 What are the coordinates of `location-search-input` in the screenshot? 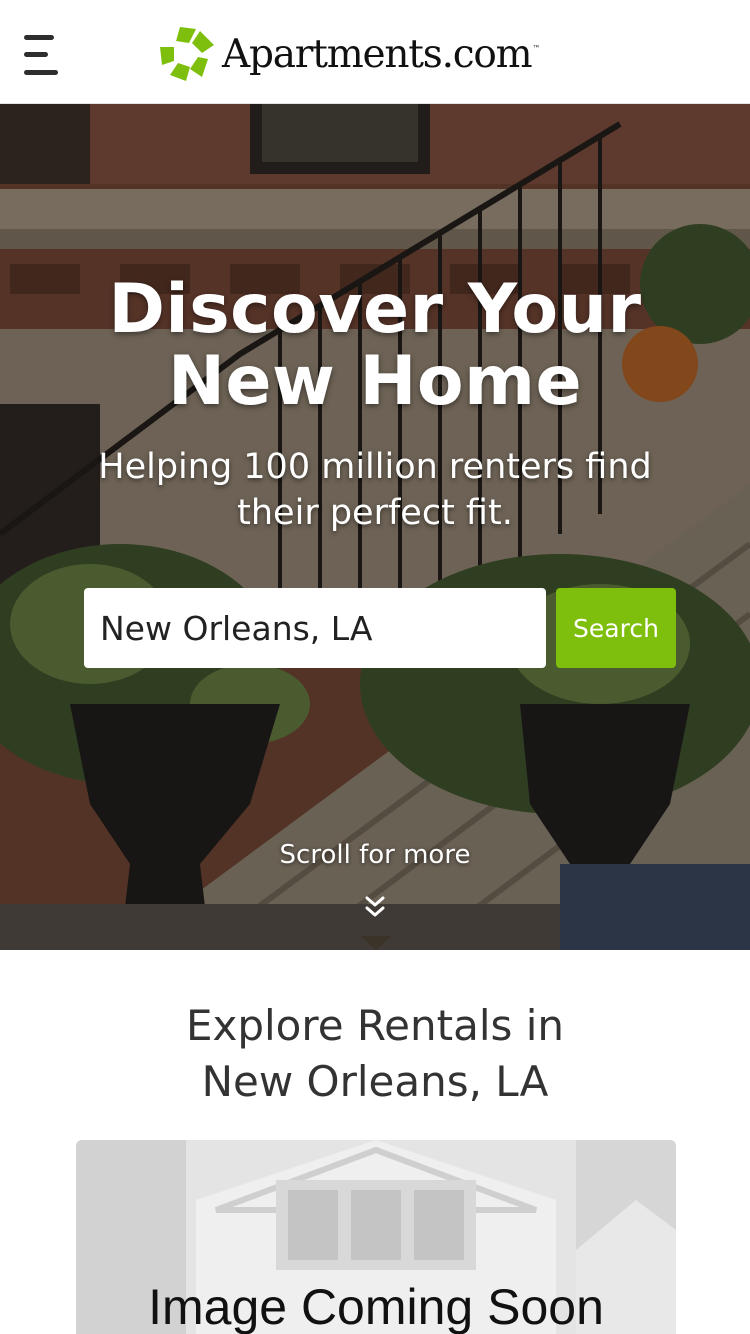 It's located at (315, 628).